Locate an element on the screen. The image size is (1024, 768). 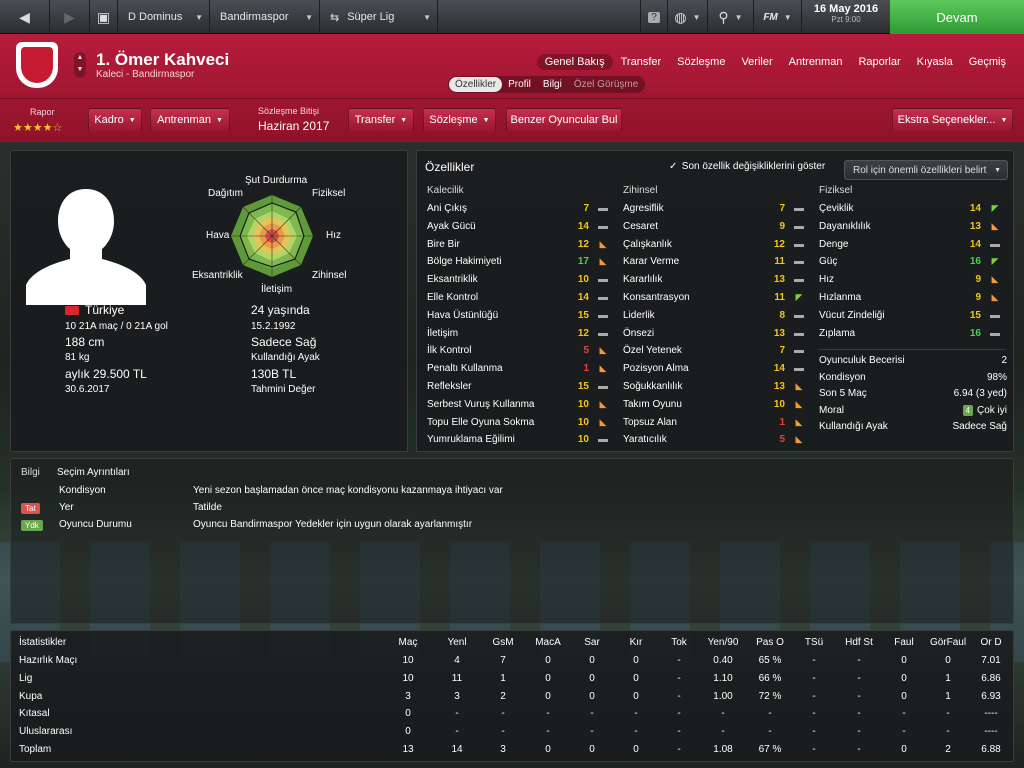
stats-row: Kupa 3 3 2 0 0 0-1.00 72 % - -0 1 6.93 is located at coordinates (510, 698).